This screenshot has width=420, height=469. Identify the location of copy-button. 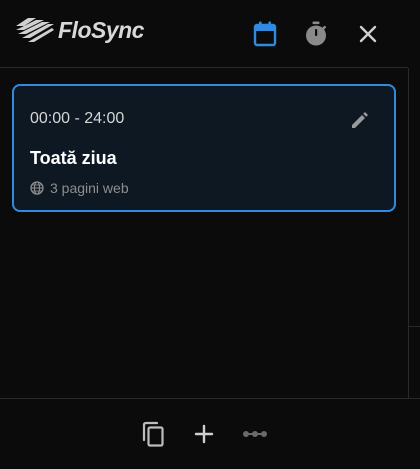
(153, 434).